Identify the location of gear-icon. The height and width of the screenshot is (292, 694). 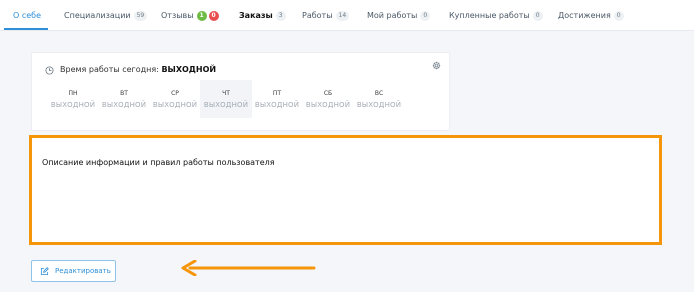
(436, 65).